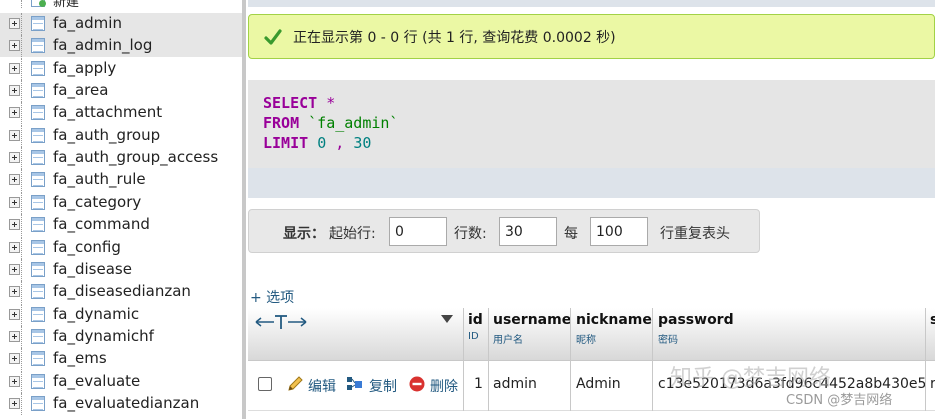 The image size is (935, 419). Describe the element at coordinates (355, 384) in the screenshot. I see `copy-icon` at that location.